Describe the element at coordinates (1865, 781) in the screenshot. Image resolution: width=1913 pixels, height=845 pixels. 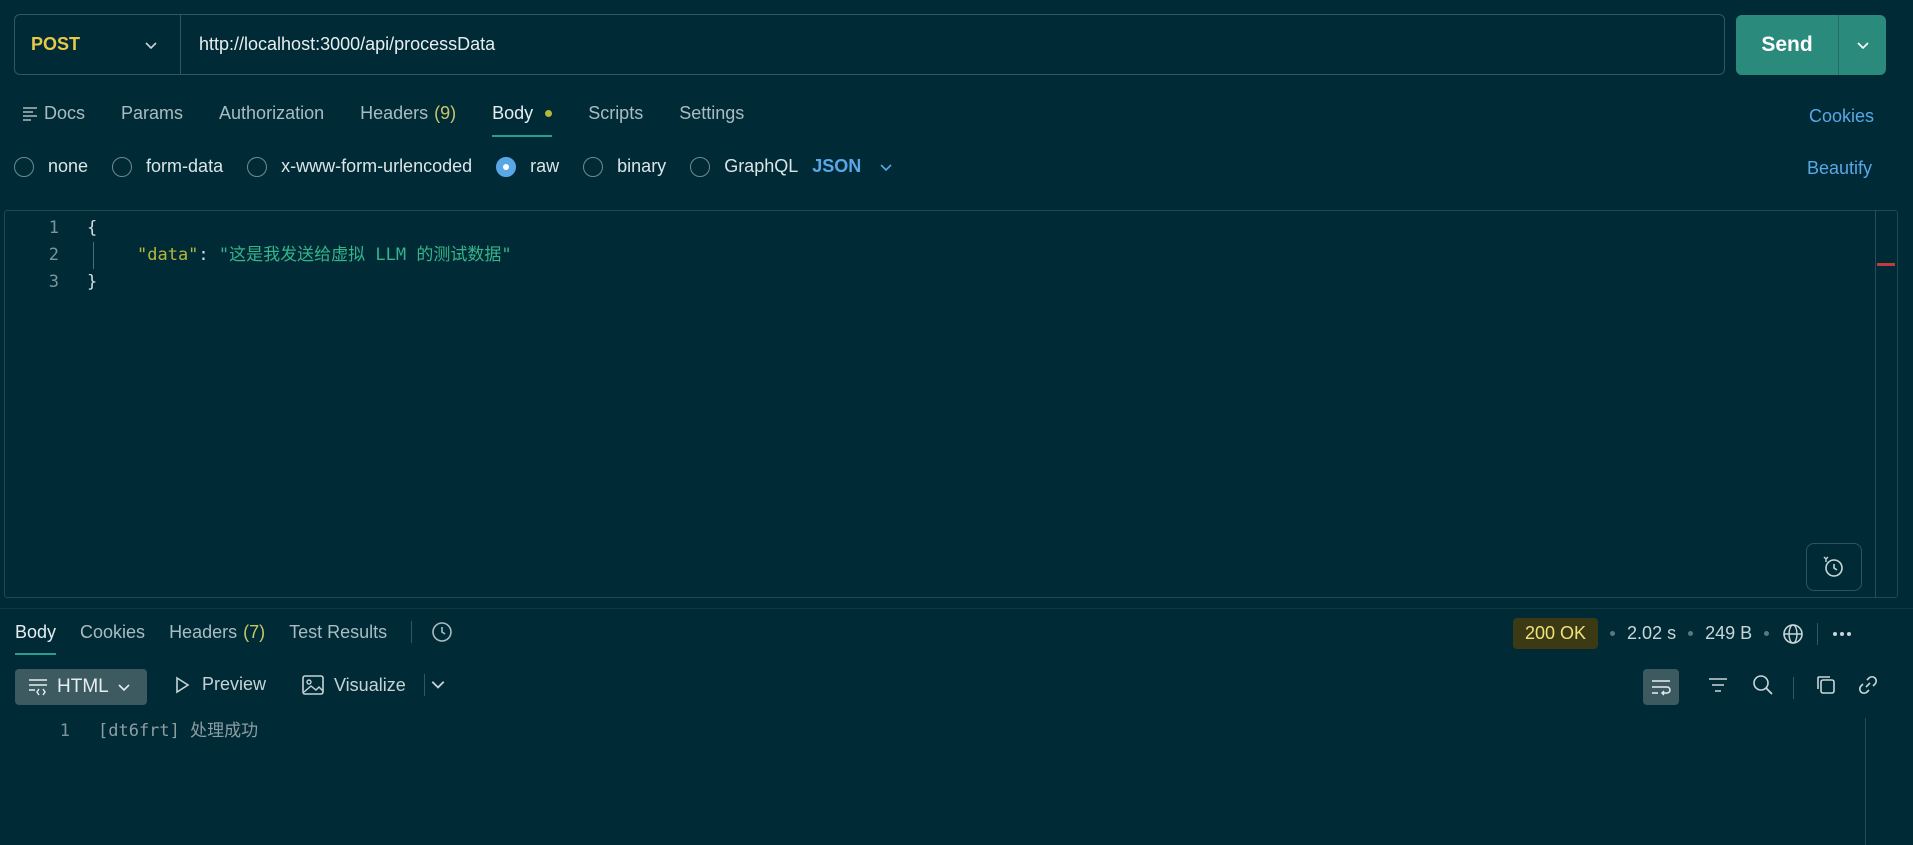
I see `response-scrollbar` at that location.